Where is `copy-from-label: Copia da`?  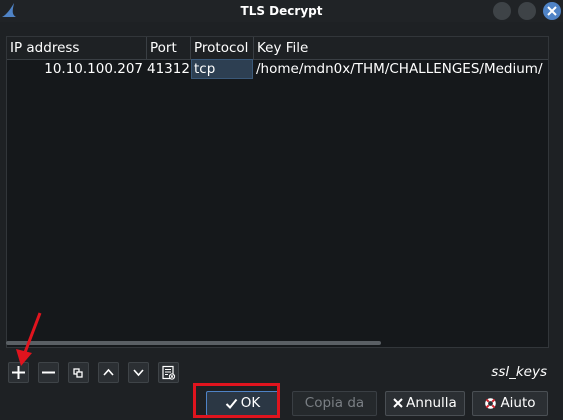 copy-from-label: Copia da is located at coordinates (334, 403).